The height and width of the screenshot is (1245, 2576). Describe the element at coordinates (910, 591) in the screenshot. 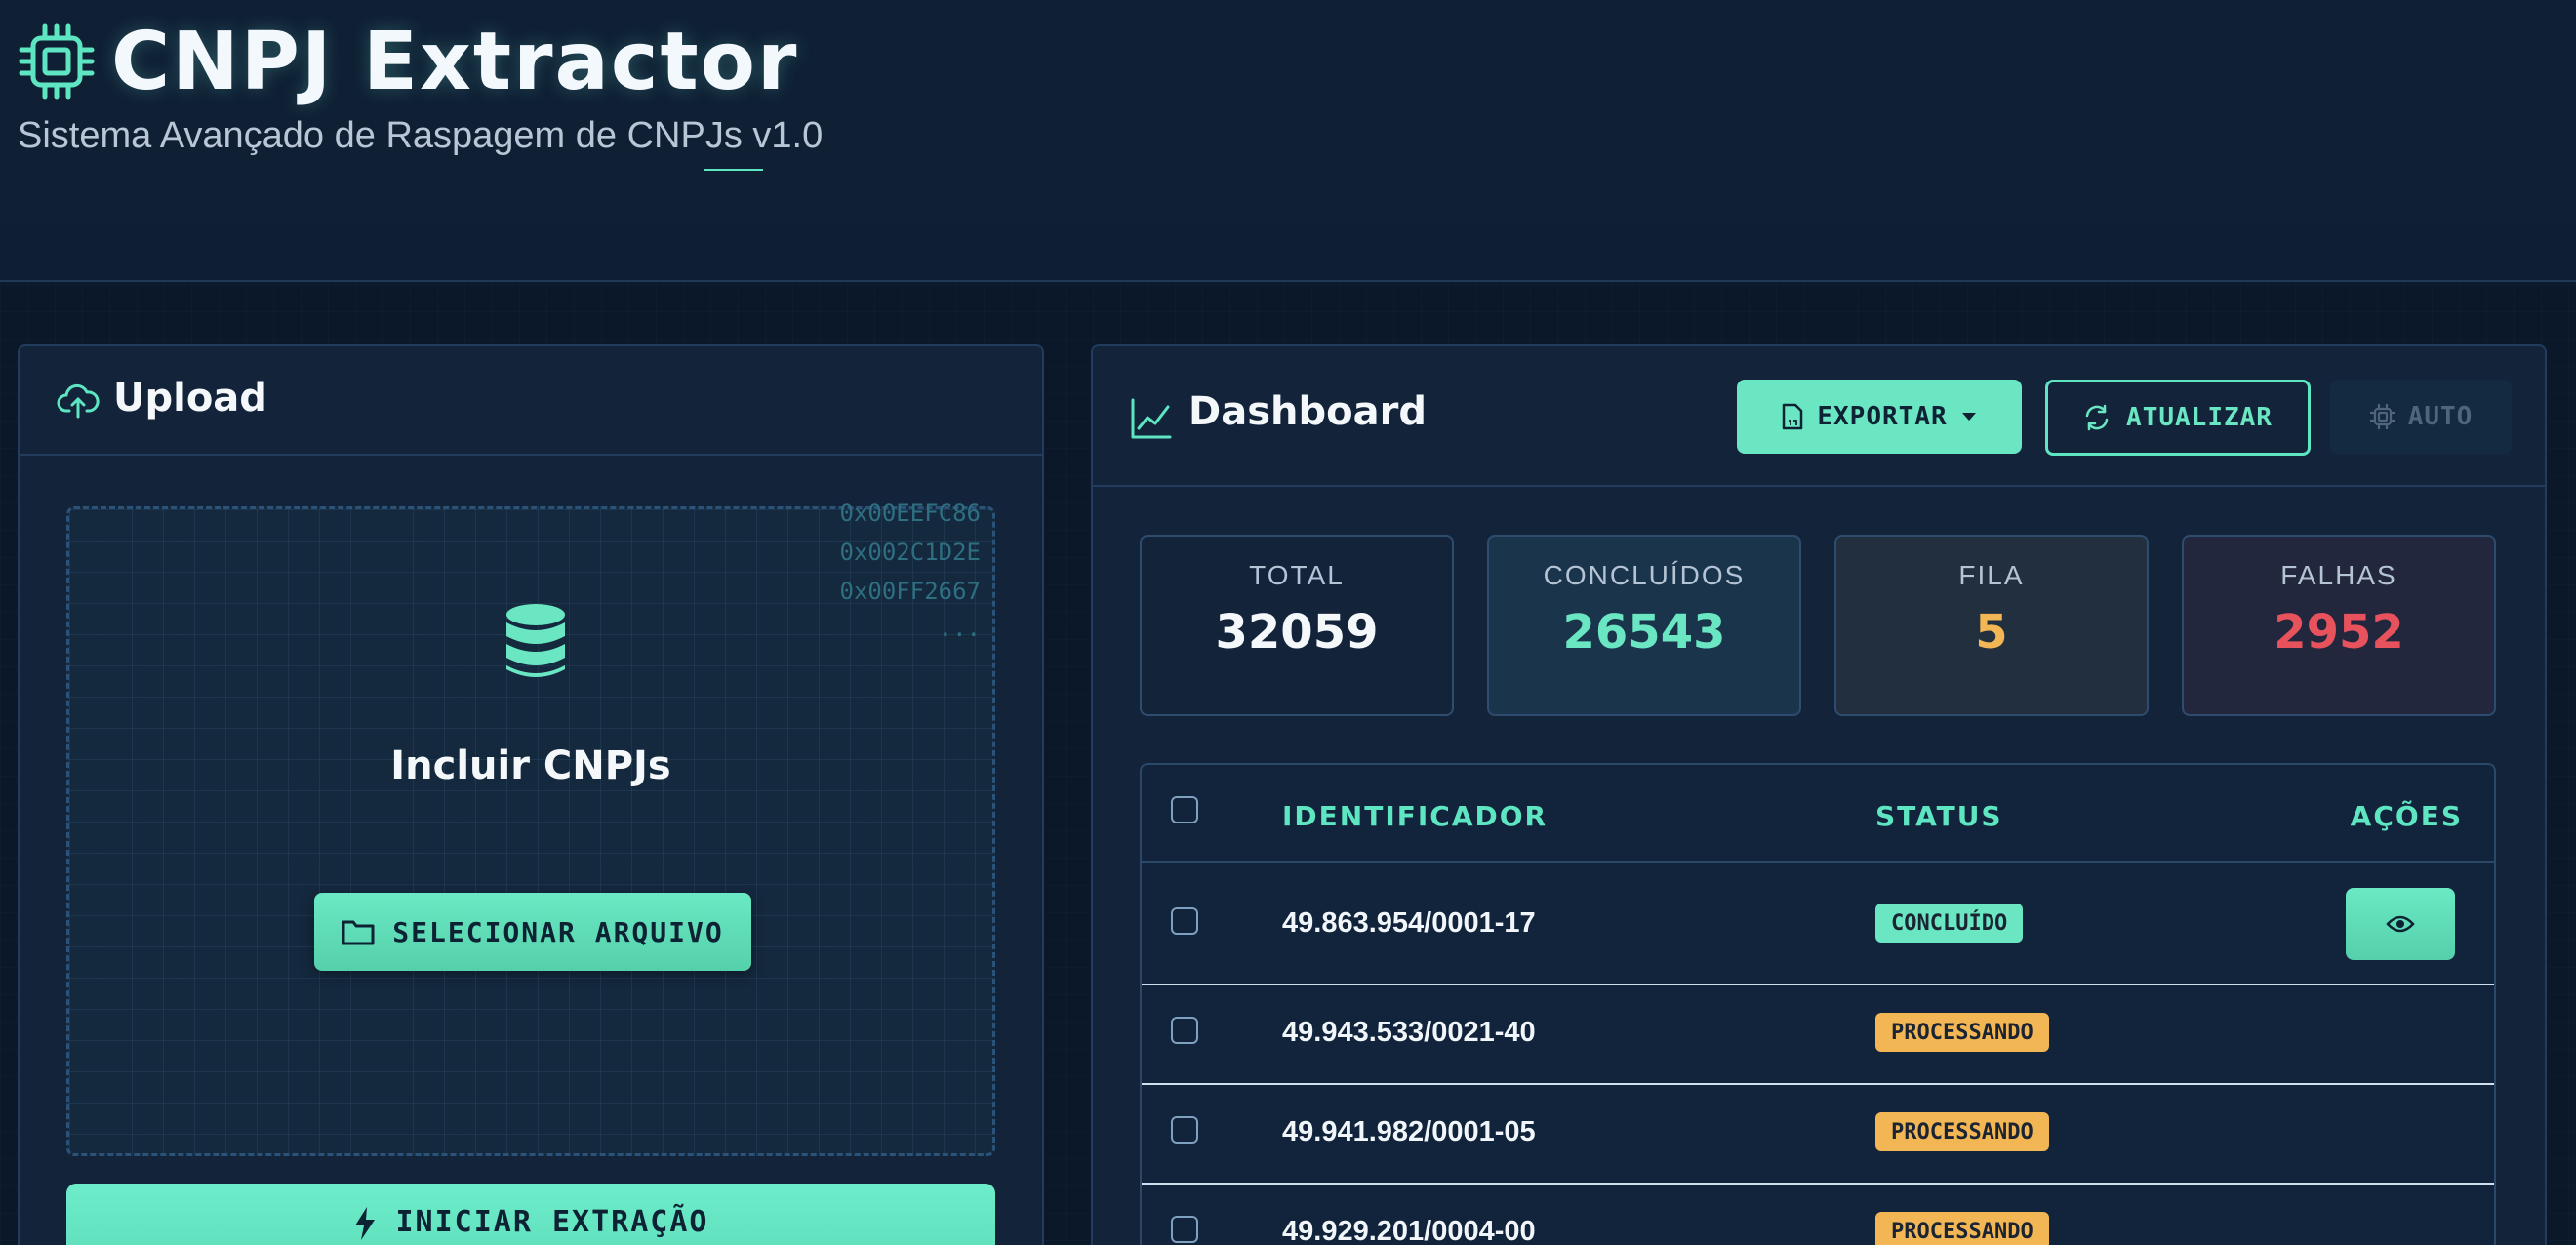

I see `hex-line: 0x00FF2667` at that location.